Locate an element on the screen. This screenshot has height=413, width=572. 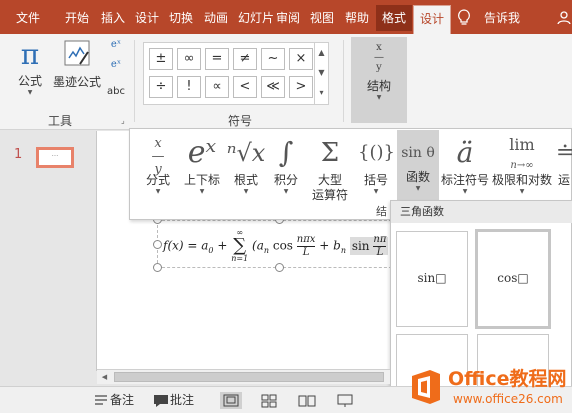
dialog-launcher-icon: ⌟ is located at coordinates (123, 120).